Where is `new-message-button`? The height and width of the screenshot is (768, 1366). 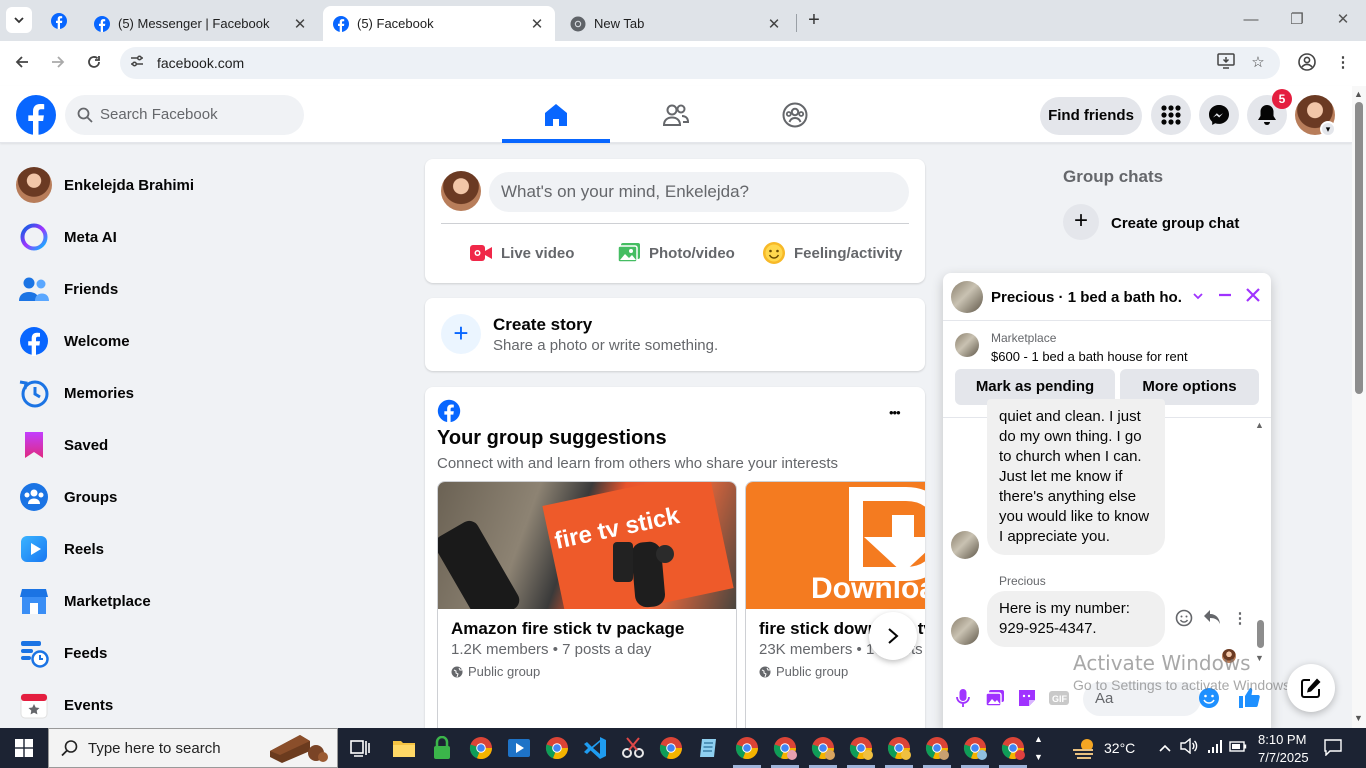
new-message-button is located at coordinates (1311, 688).